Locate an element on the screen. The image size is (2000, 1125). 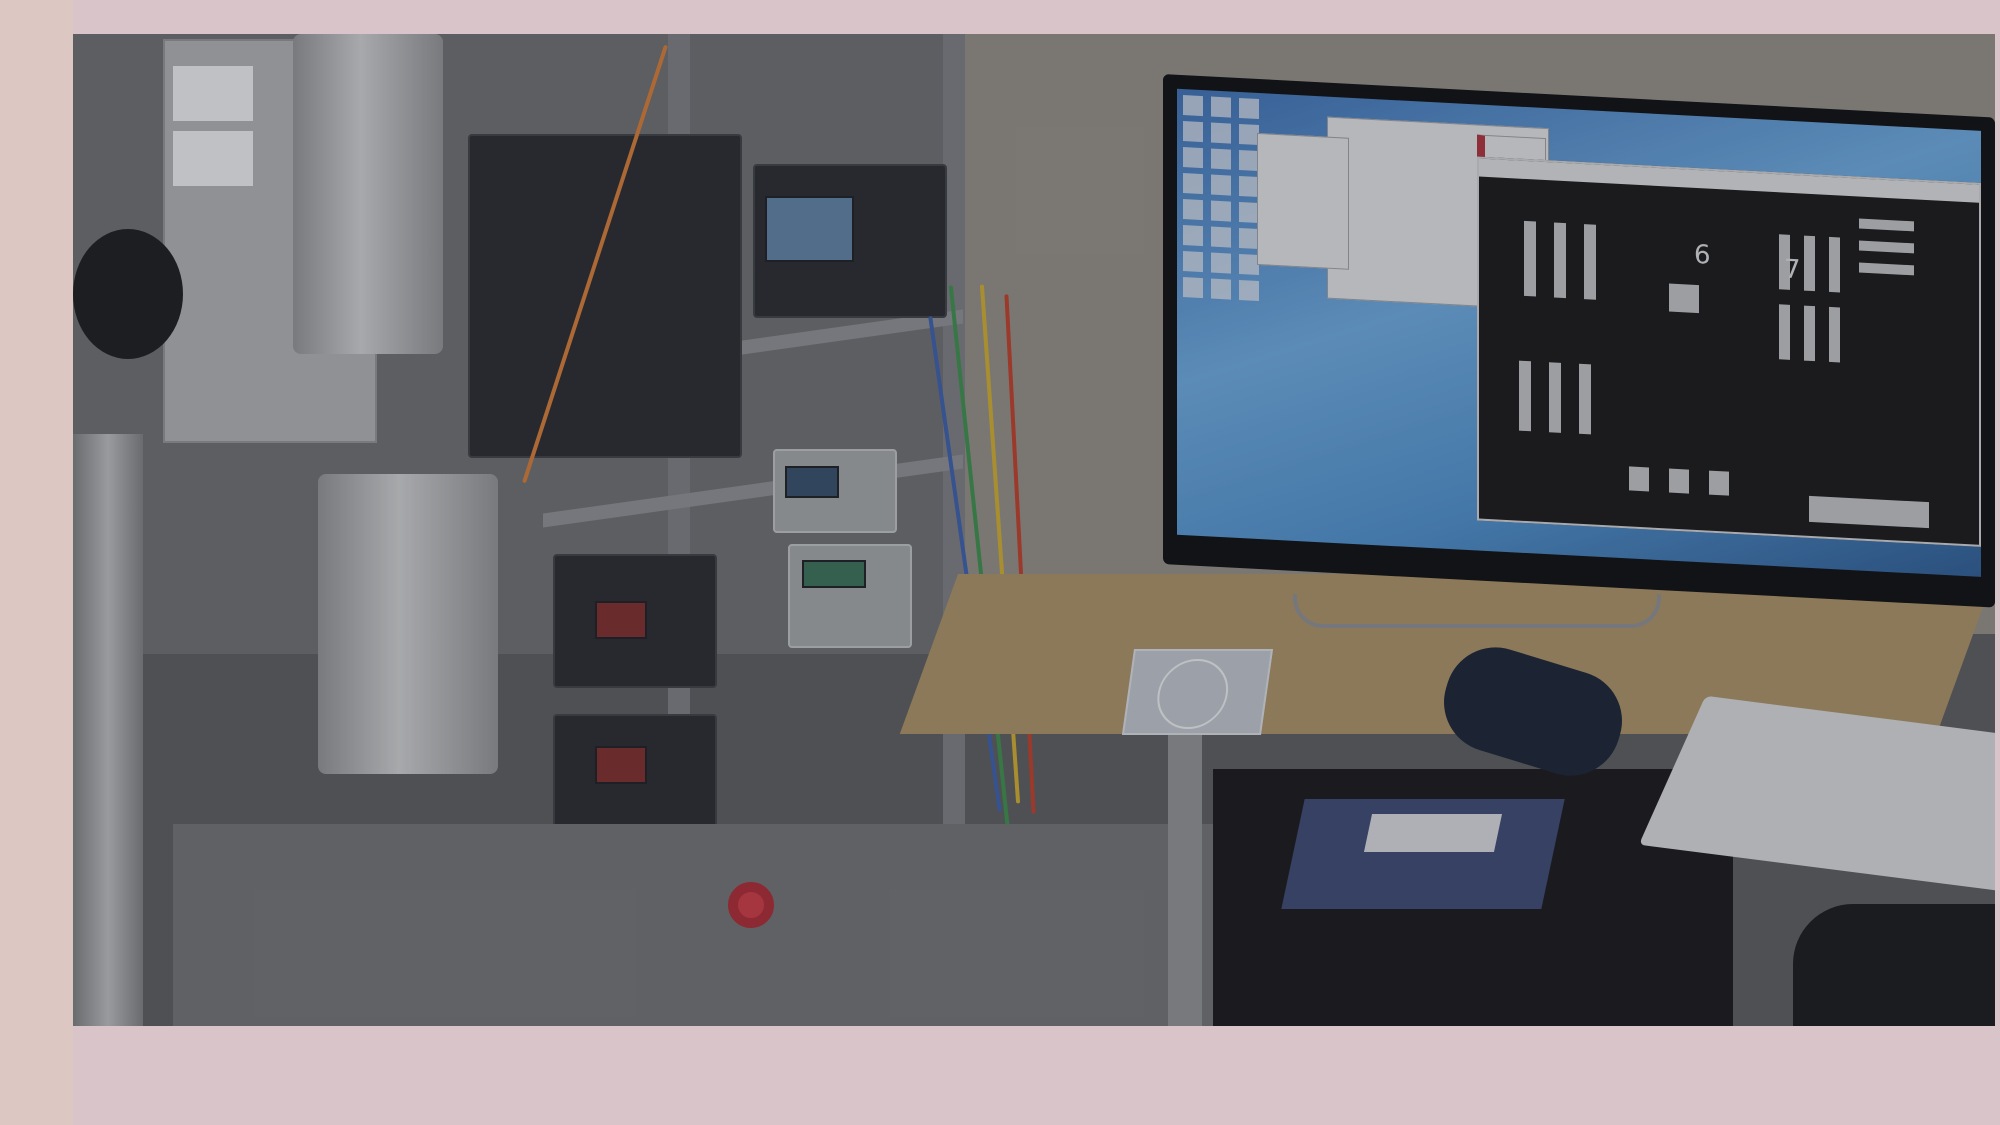
cd-case is located at coordinates (1197, 692).